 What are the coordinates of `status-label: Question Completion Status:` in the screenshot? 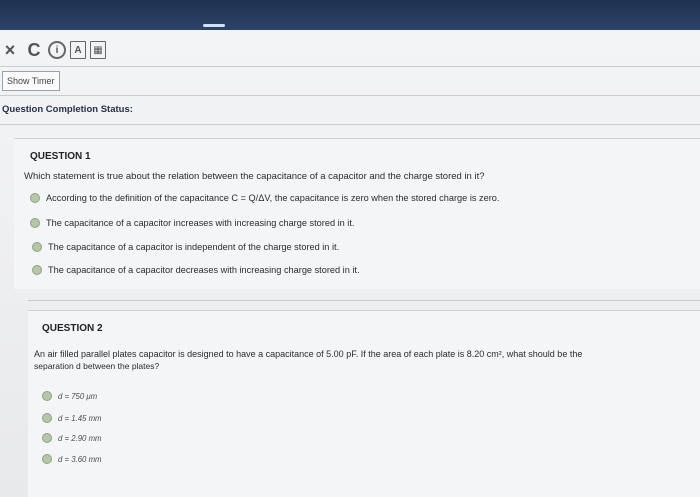 It's located at (67, 109).